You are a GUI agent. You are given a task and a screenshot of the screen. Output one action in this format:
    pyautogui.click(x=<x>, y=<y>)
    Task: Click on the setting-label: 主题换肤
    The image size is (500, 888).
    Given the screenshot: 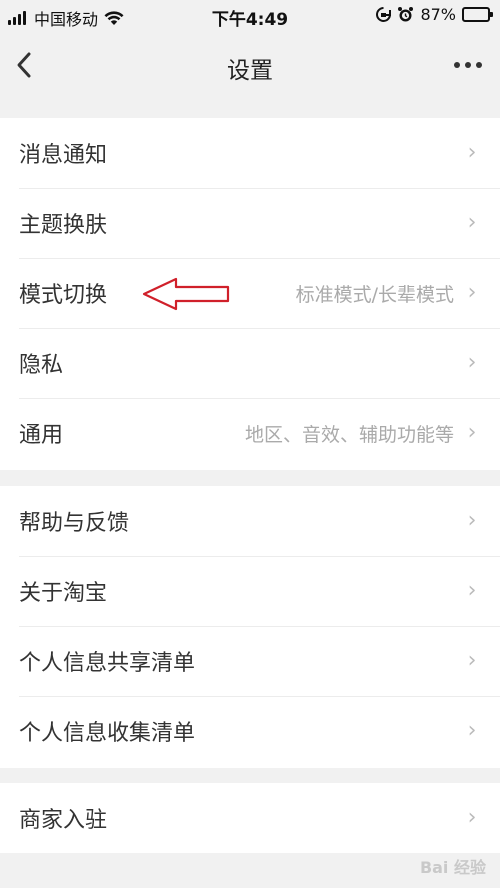 What is the action you would take?
    pyautogui.click(x=63, y=225)
    